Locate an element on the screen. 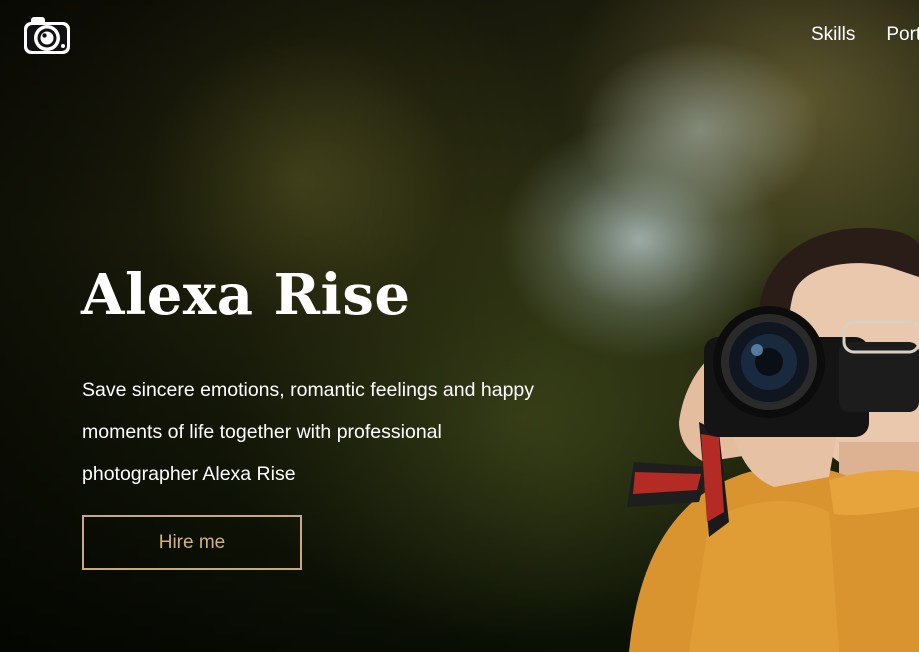 The height and width of the screenshot is (652, 919). camera-logo-icon is located at coordinates (47, 35).